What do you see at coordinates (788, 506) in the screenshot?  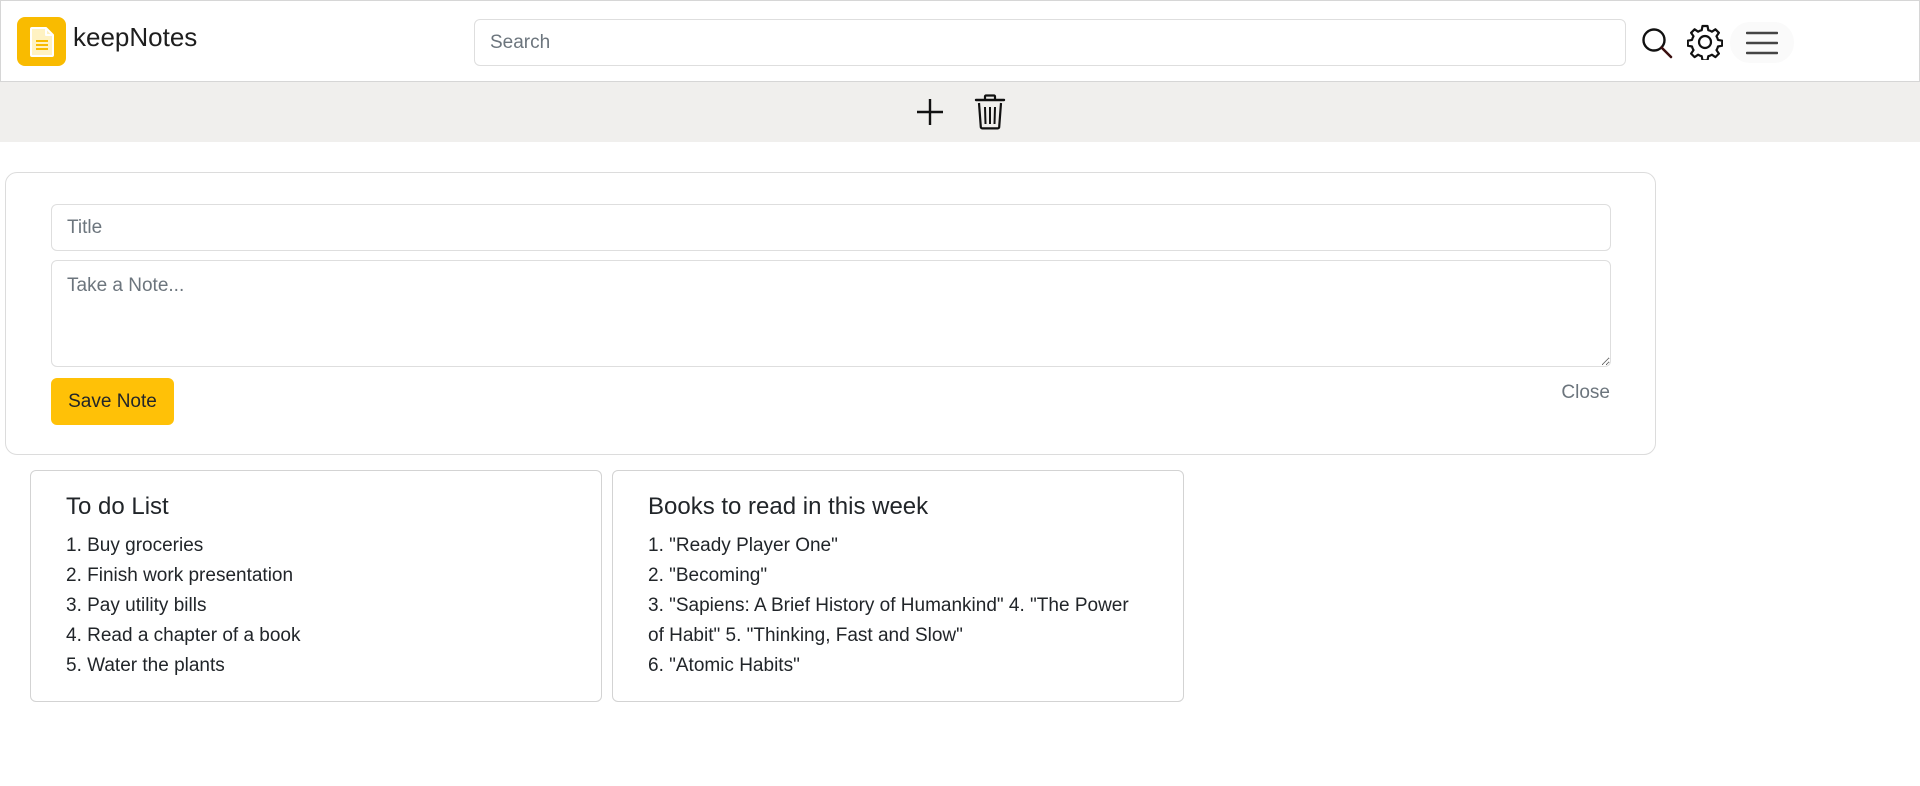 I see `note-title: Books to read in this week` at bounding box center [788, 506].